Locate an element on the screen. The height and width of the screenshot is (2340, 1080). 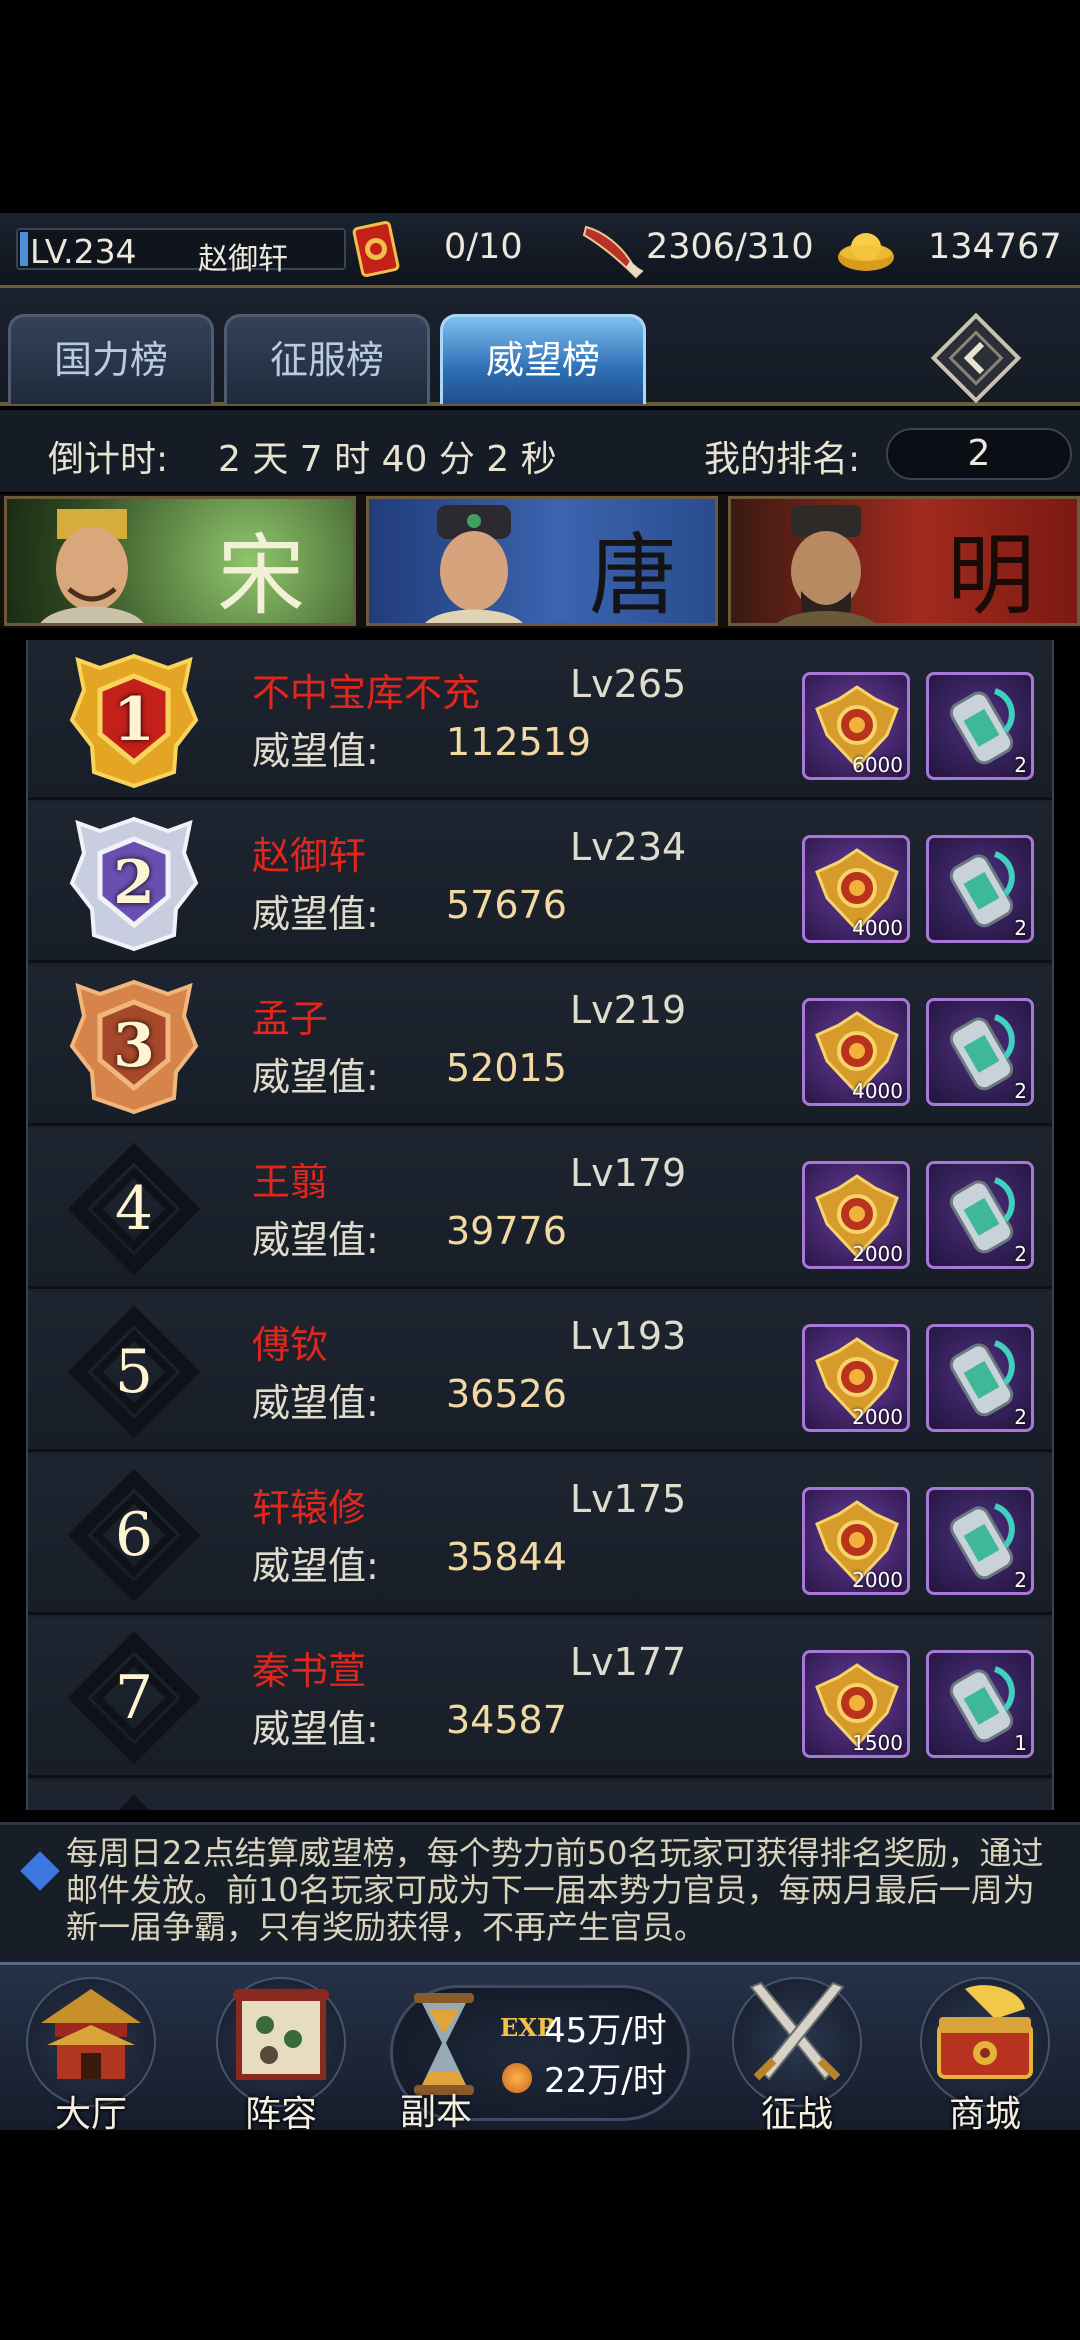
palace-icon is located at coordinates (91, 2034).